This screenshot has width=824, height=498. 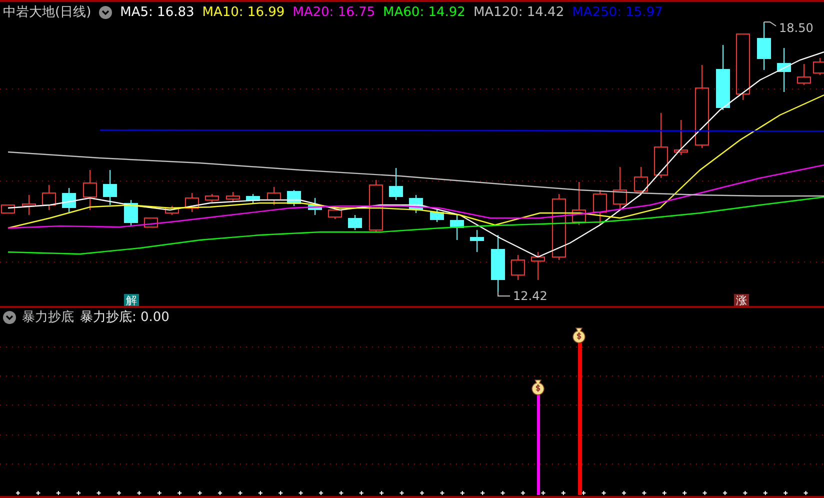 I want to click on chart-title: 中岩大地(日线), so click(x=47, y=12).